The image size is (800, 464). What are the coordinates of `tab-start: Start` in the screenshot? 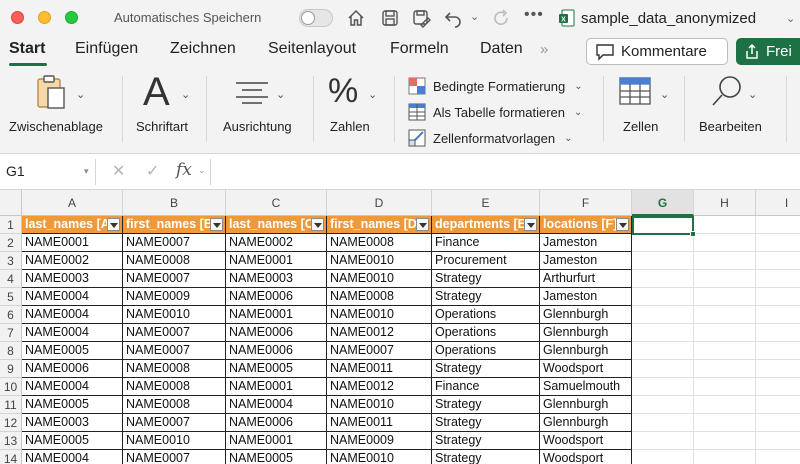 It's located at (27, 49).